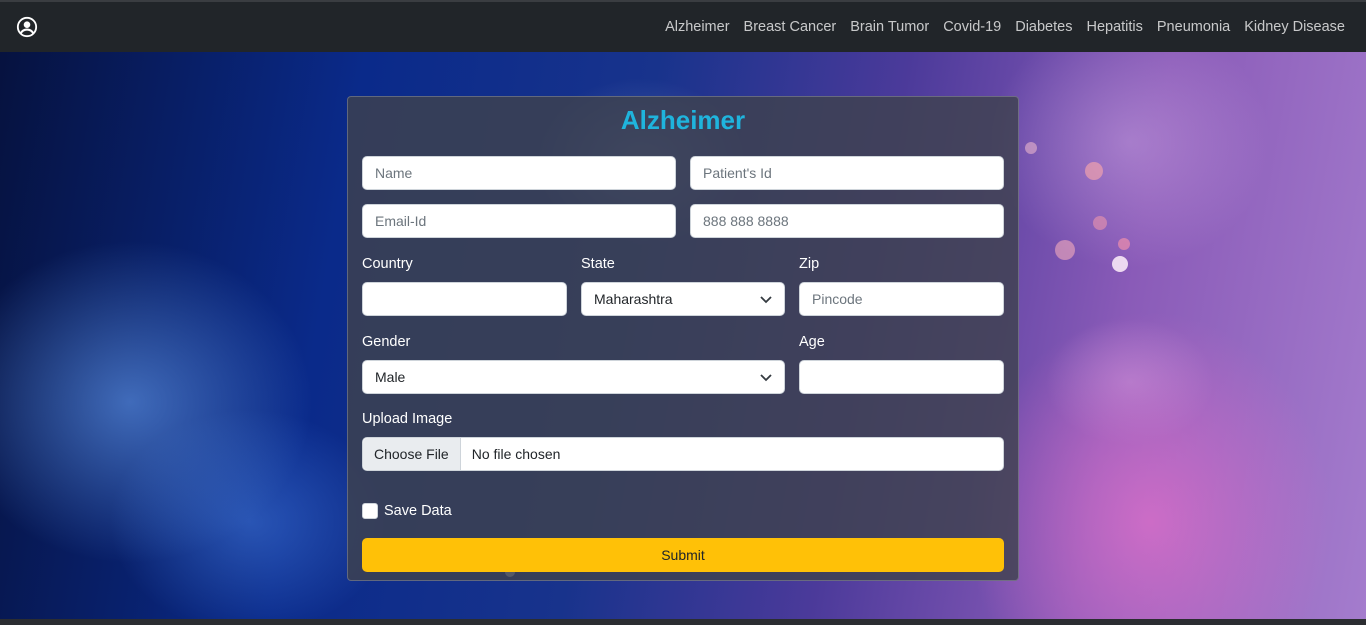 Image resolution: width=1366 pixels, height=625 pixels. What do you see at coordinates (847, 221) in the screenshot?
I see `phone-input: 888 888 8888` at bounding box center [847, 221].